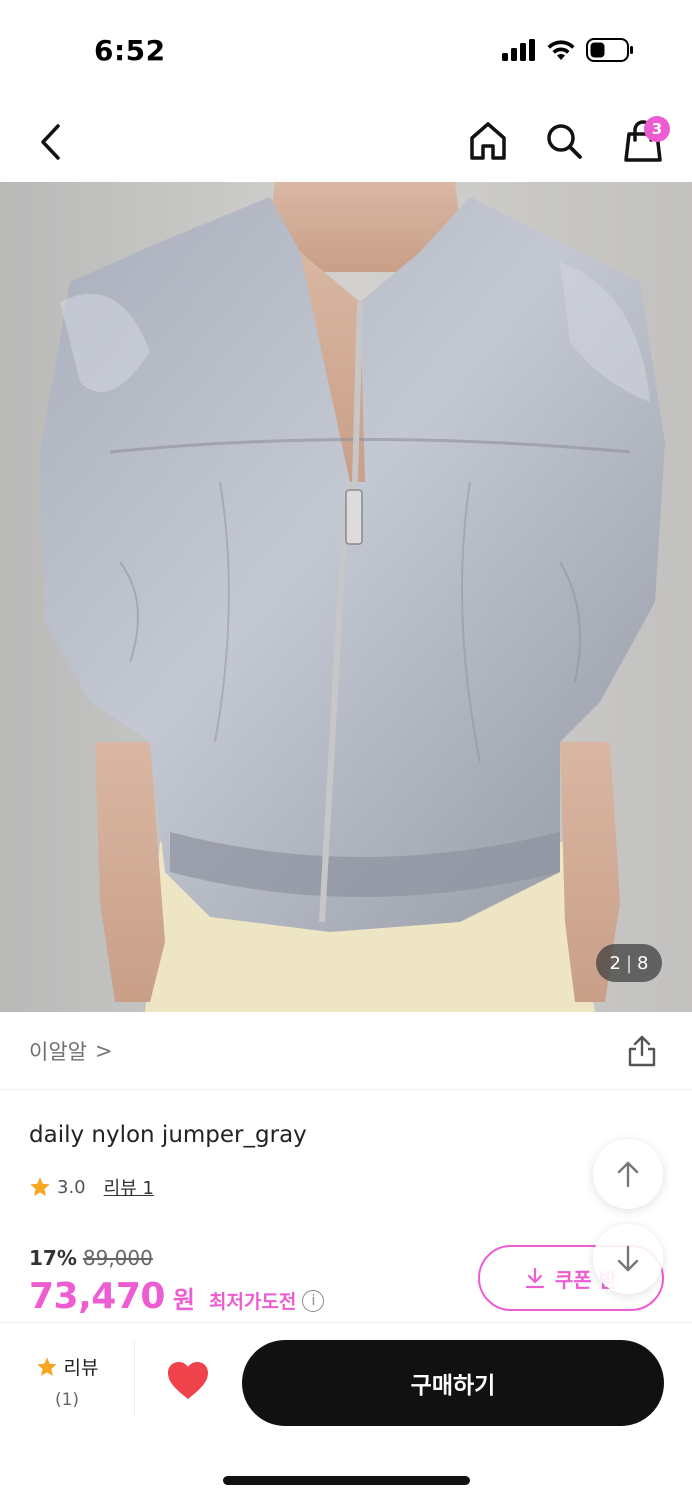  What do you see at coordinates (53, 1258) in the screenshot?
I see `discount-rate: 17%` at bounding box center [53, 1258].